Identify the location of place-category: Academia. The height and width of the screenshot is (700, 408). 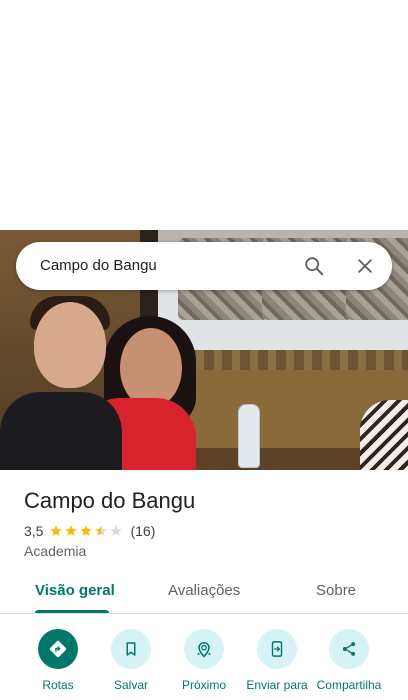
(55, 551).